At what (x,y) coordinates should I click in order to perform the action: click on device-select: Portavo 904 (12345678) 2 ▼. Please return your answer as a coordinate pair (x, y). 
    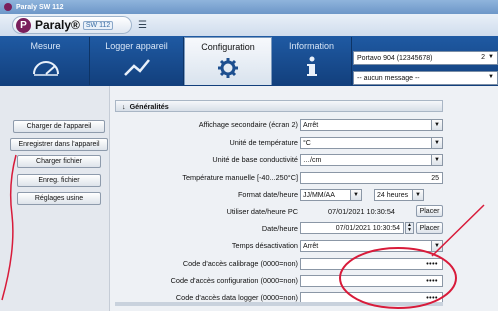
    Looking at the image, I should click on (425, 58).